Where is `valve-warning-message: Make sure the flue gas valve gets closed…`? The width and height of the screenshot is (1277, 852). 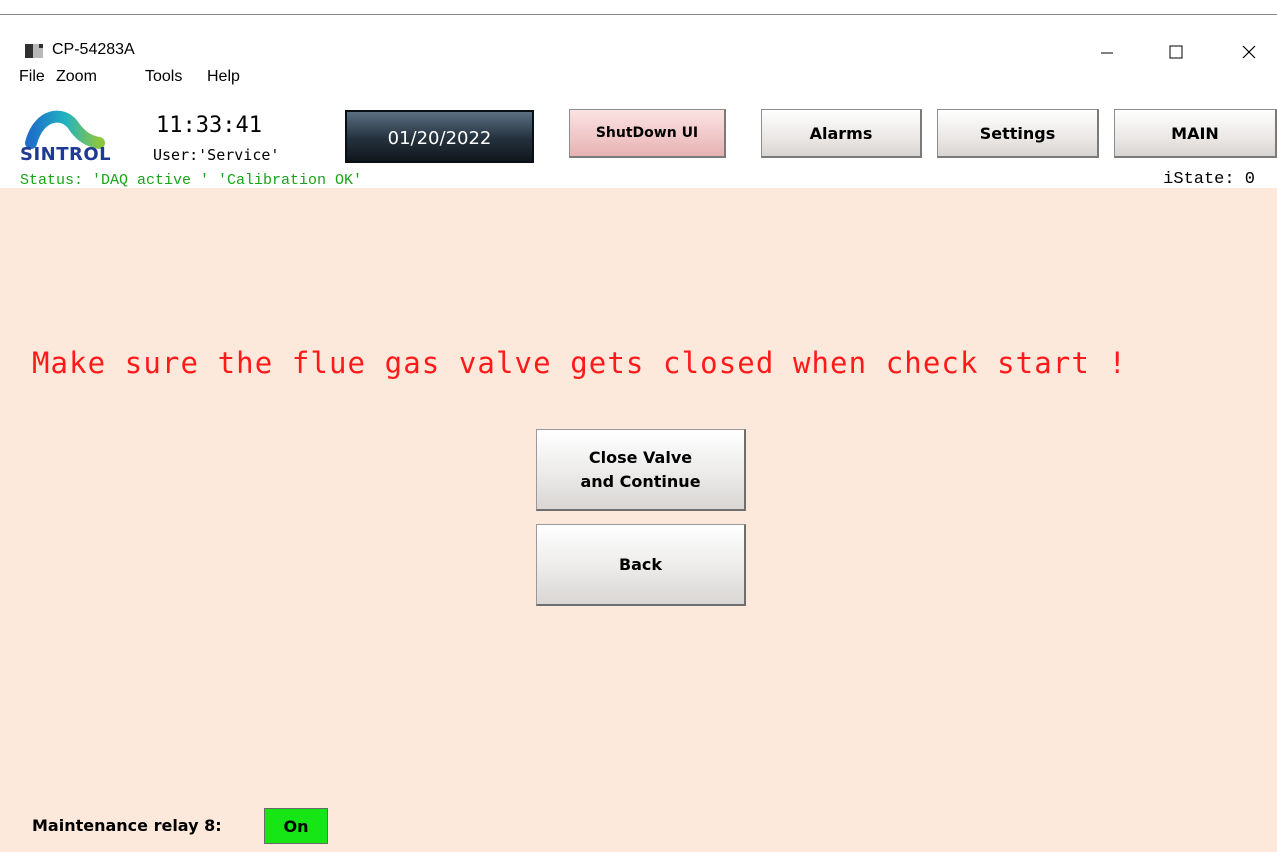
valve-warning-message: Make sure the flue gas valve gets closed… is located at coordinates (580, 363).